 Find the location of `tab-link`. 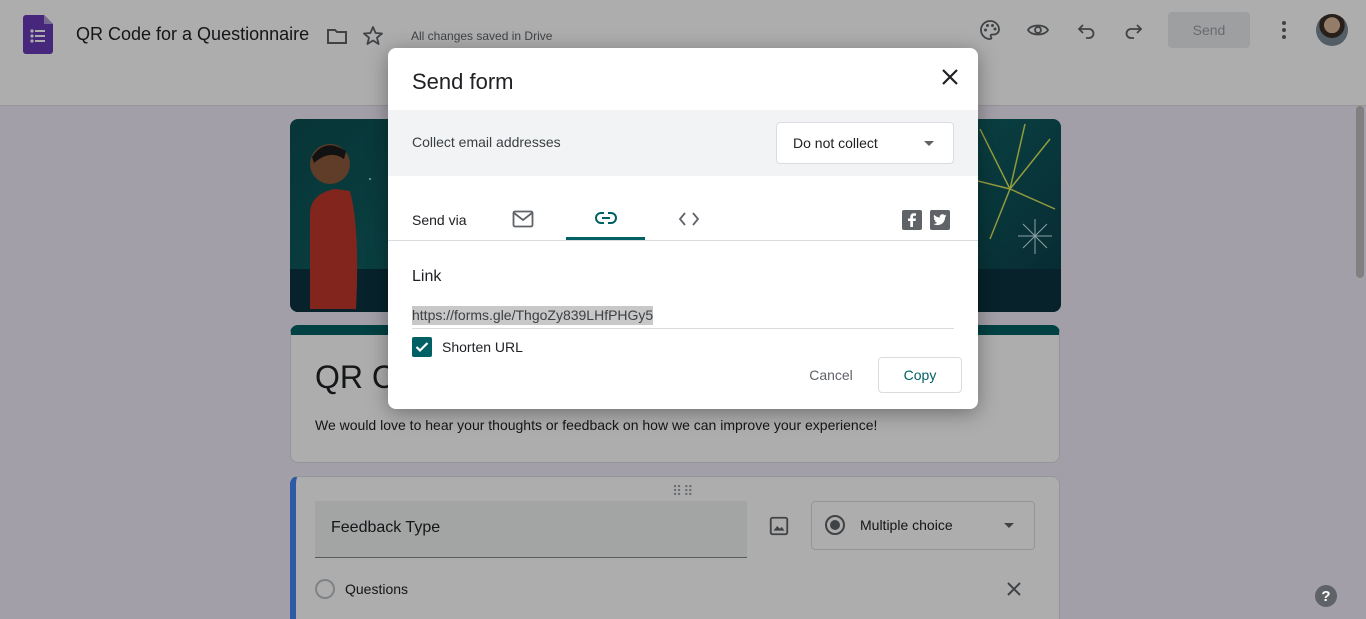

tab-link is located at coordinates (605, 219).